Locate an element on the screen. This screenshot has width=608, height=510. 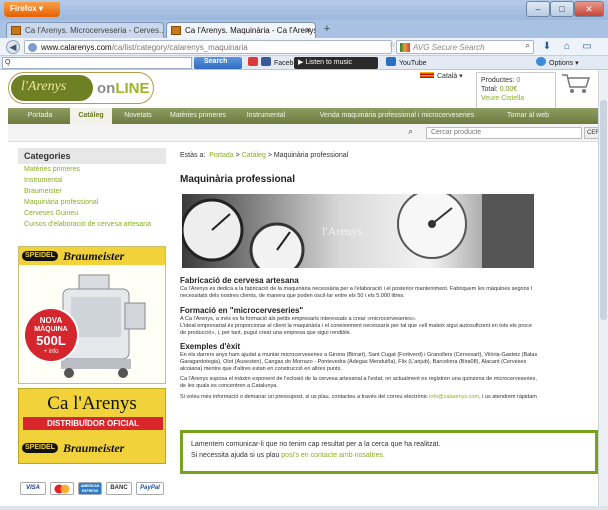
nova-maquina-badge: NOVA MÀQUINA 500L + info is located at coordinates (51, 335).